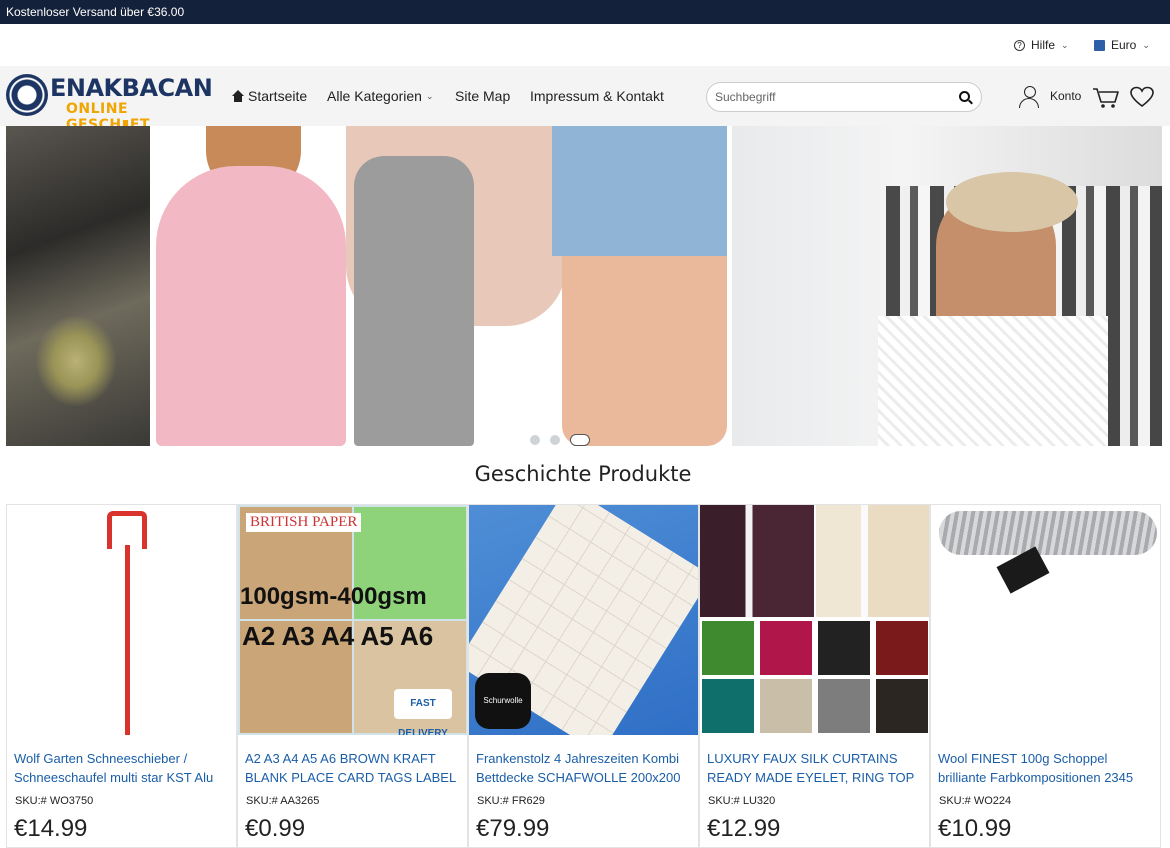 The image size is (1170, 848). What do you see at coordinates (585, 12) in the screenshot?
I see `promo-bar: Kostenloser Versand über €36.00` at bounding box center [585, 12].